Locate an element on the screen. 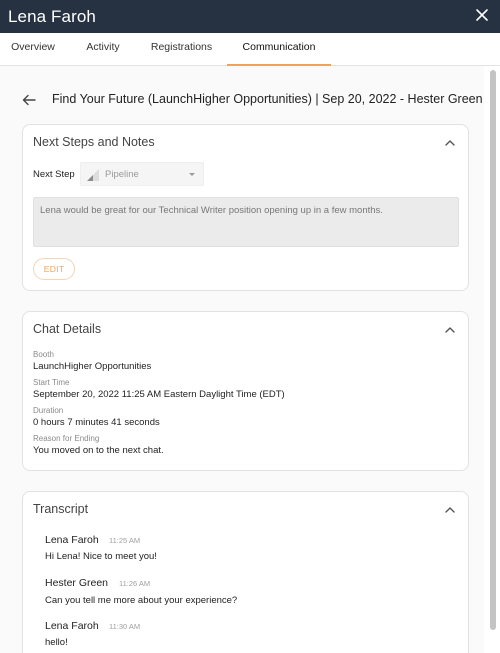 The image size is (500, 653). close-icon is located at coordinates (482, 15).